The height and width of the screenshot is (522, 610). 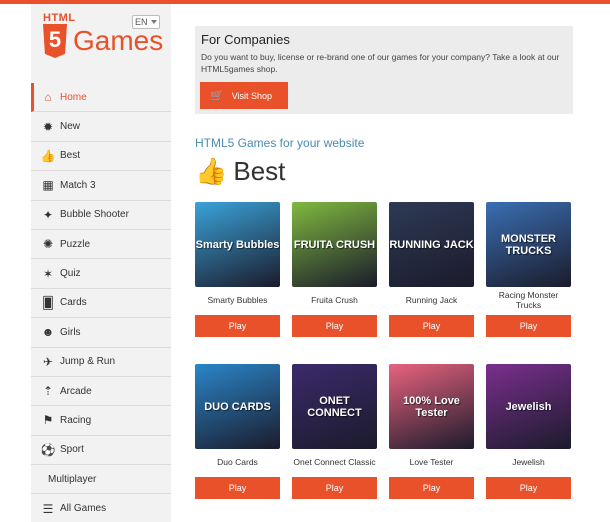 What do you see at coordinates (48, 185) in the screenshot?
I see `grid-icon: ▦` at bounding box center [48, 185].